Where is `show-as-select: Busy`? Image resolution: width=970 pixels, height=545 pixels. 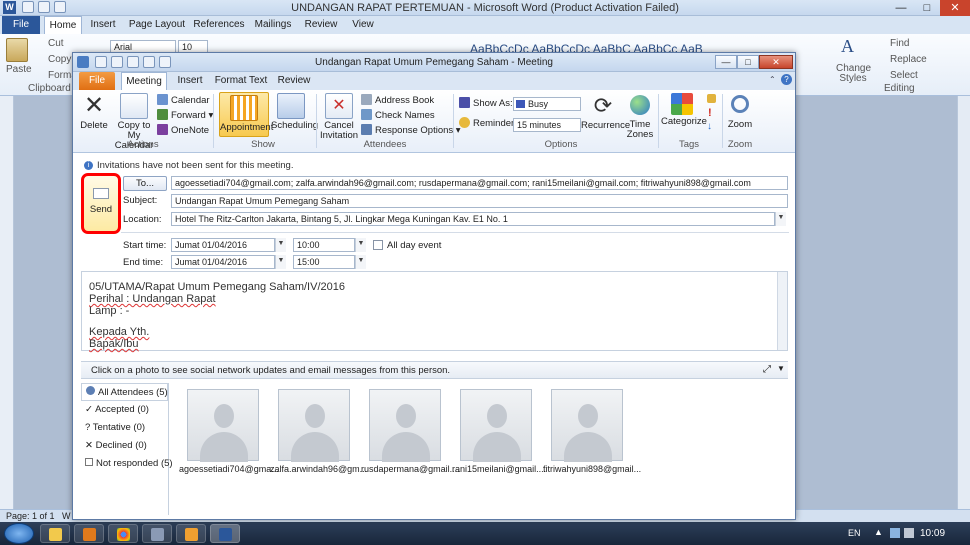 show-as-select: Busy is located at coordinates (547, 104).